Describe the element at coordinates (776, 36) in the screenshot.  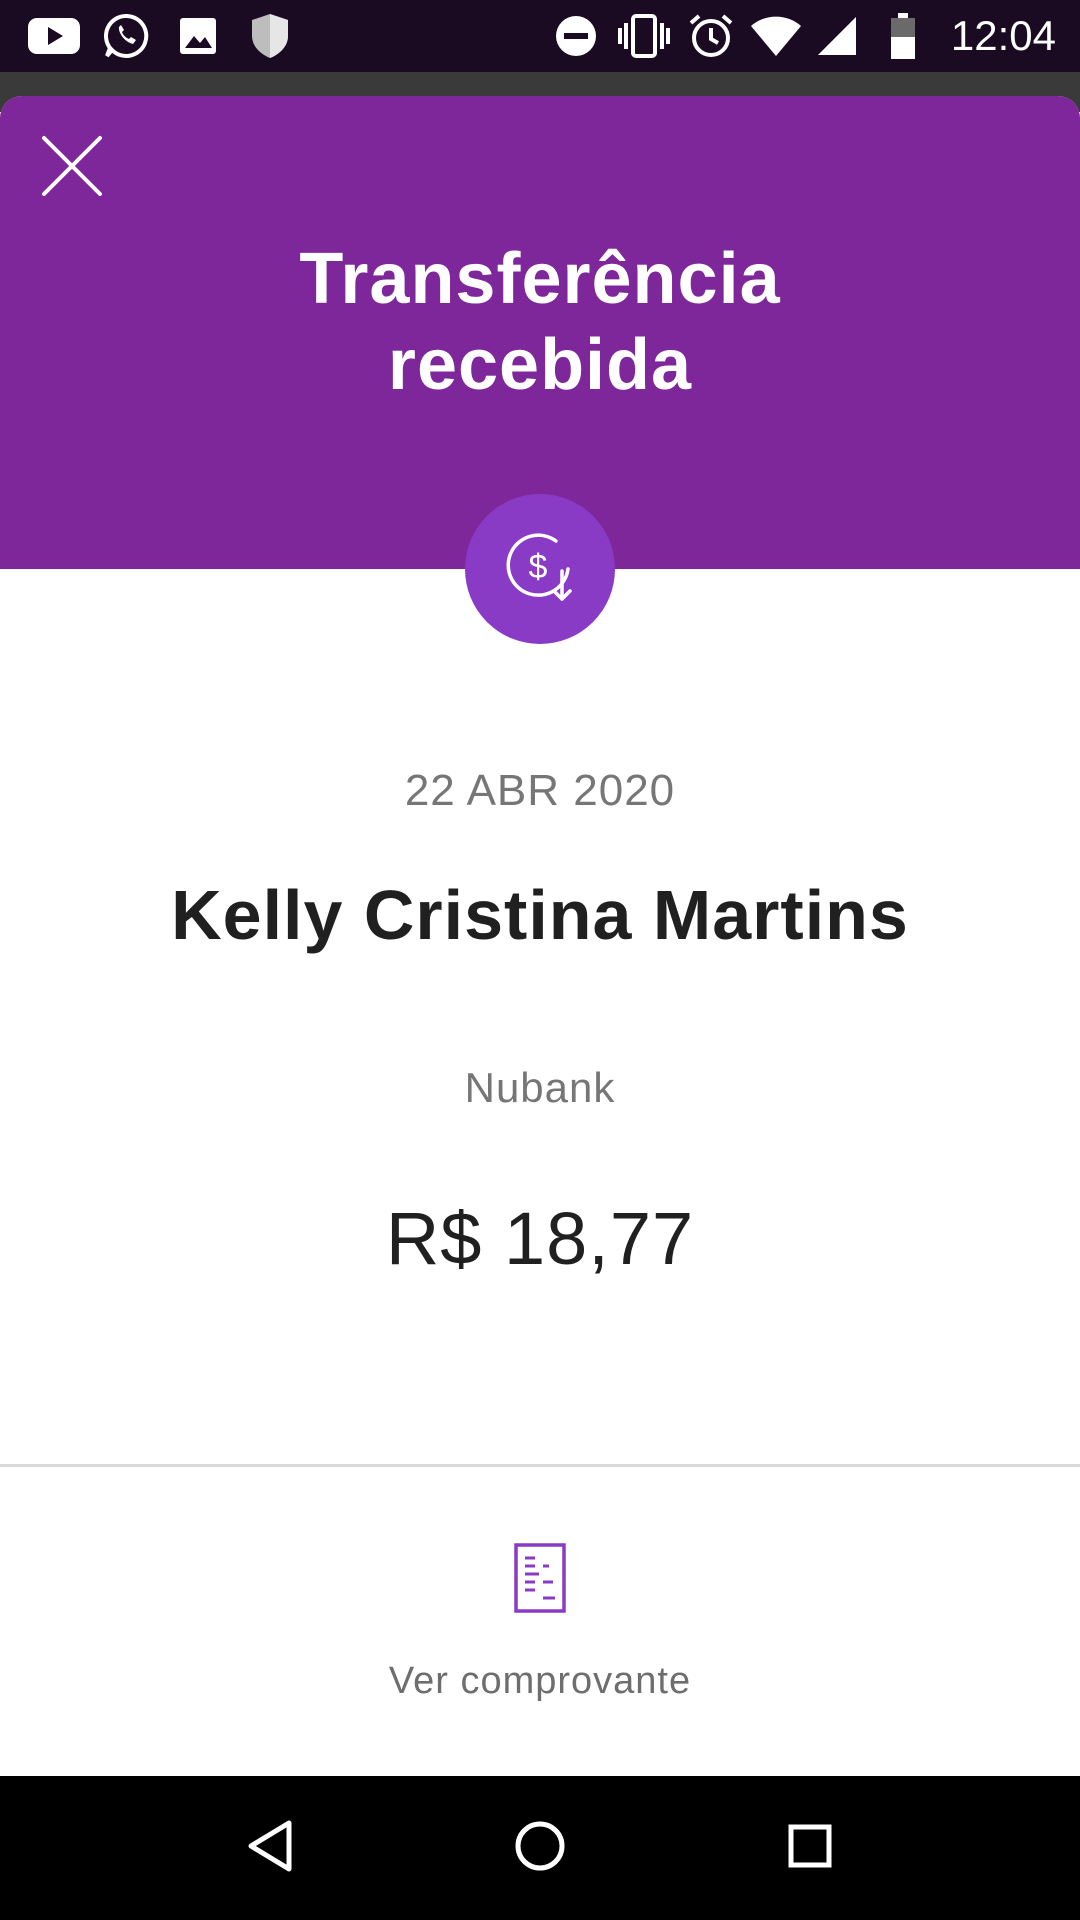
I see `wifi-icon` at that location.